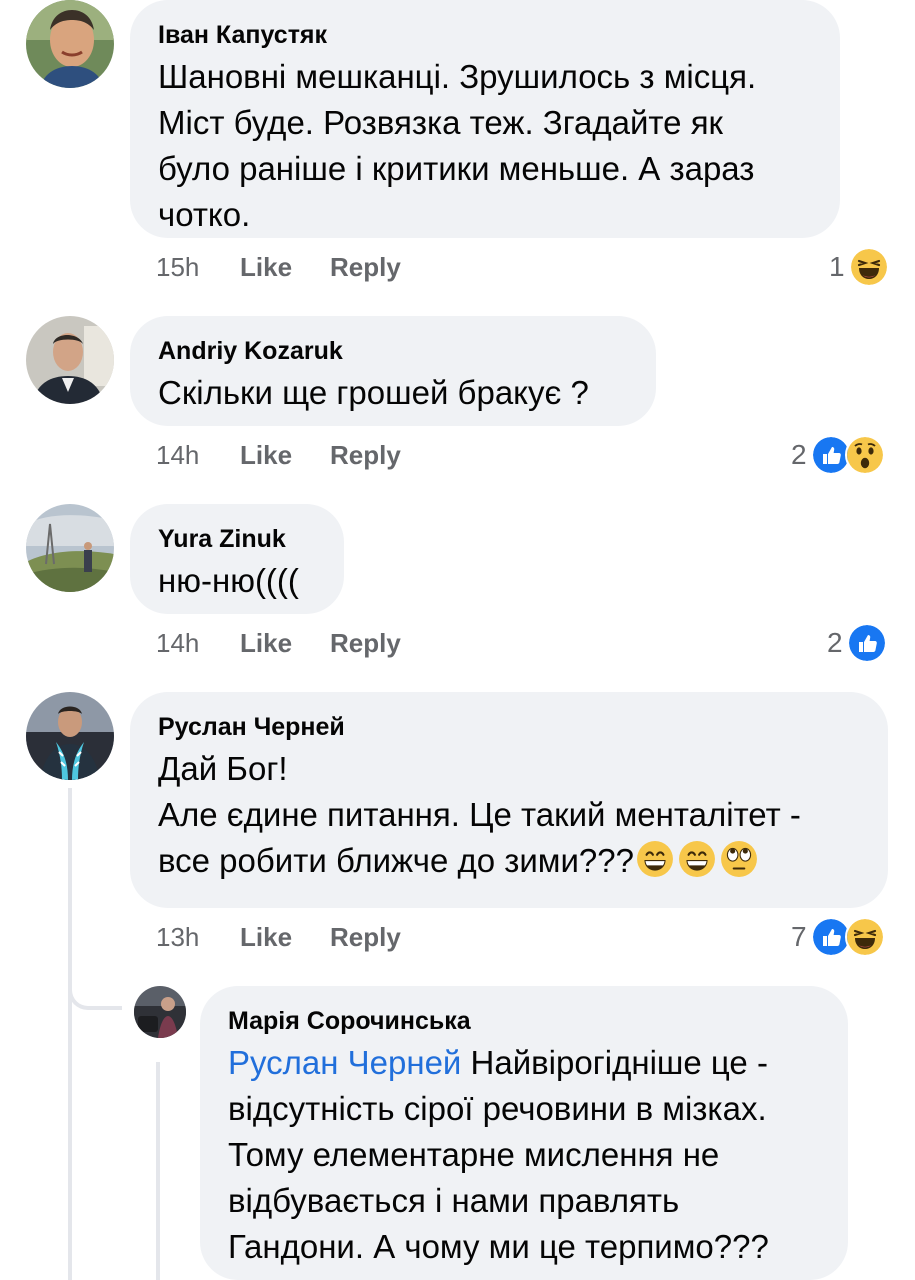  Describe the element at coordinates (837, 266) in the screenshot. I see `reaction-count: 1` at that location.